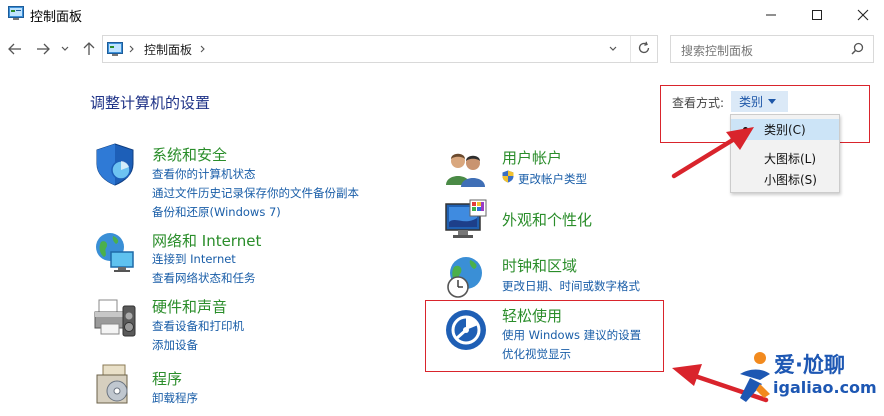 Image resolution: width=884 pixels, height=416 pixels. I want to click on forward-arrow-icon, so click(43, 49).